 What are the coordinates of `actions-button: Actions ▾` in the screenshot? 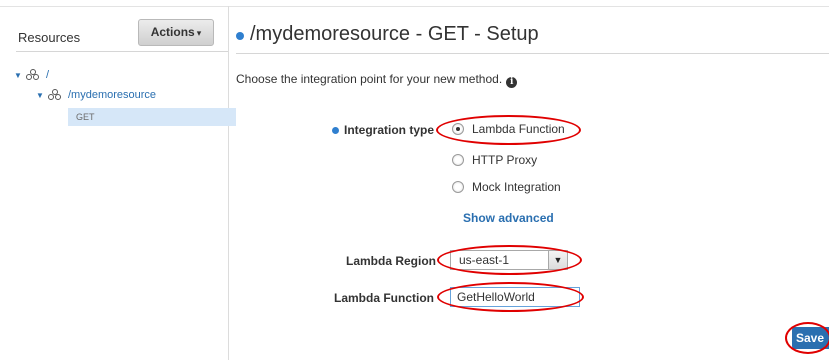 It's located at (176, 32).